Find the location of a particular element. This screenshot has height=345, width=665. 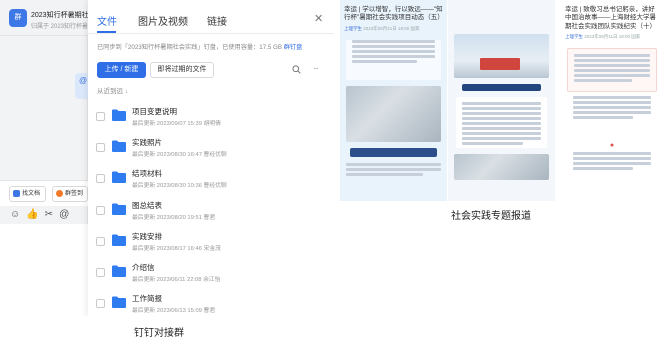

thumbs-up-icon: 👍 is located at coordinates (32, 215).